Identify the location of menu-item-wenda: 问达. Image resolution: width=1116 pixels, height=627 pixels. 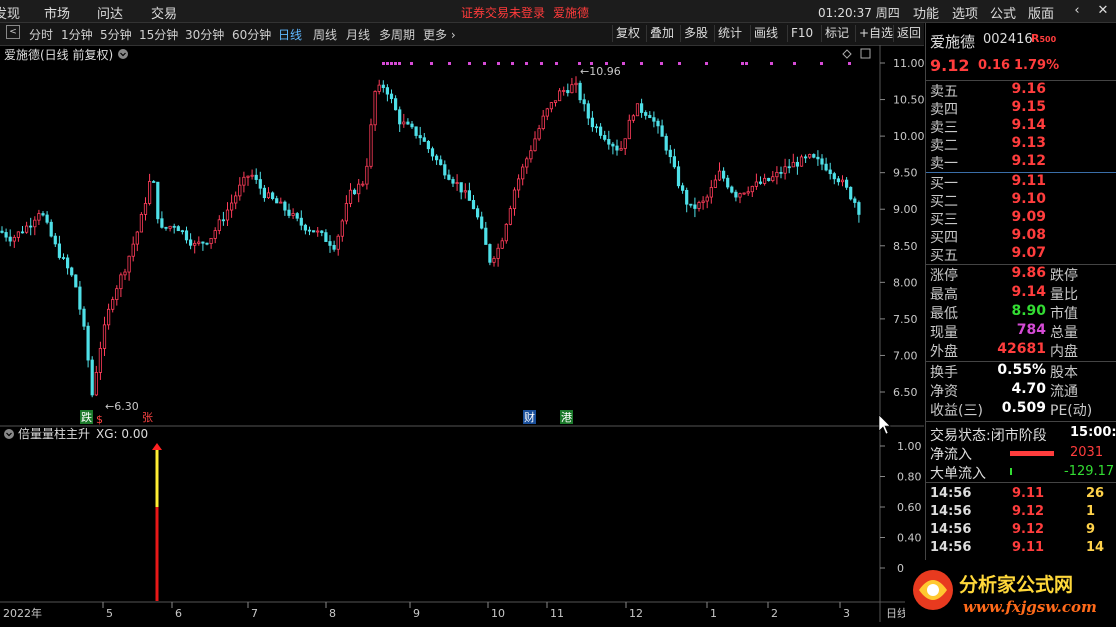
(110, 12).